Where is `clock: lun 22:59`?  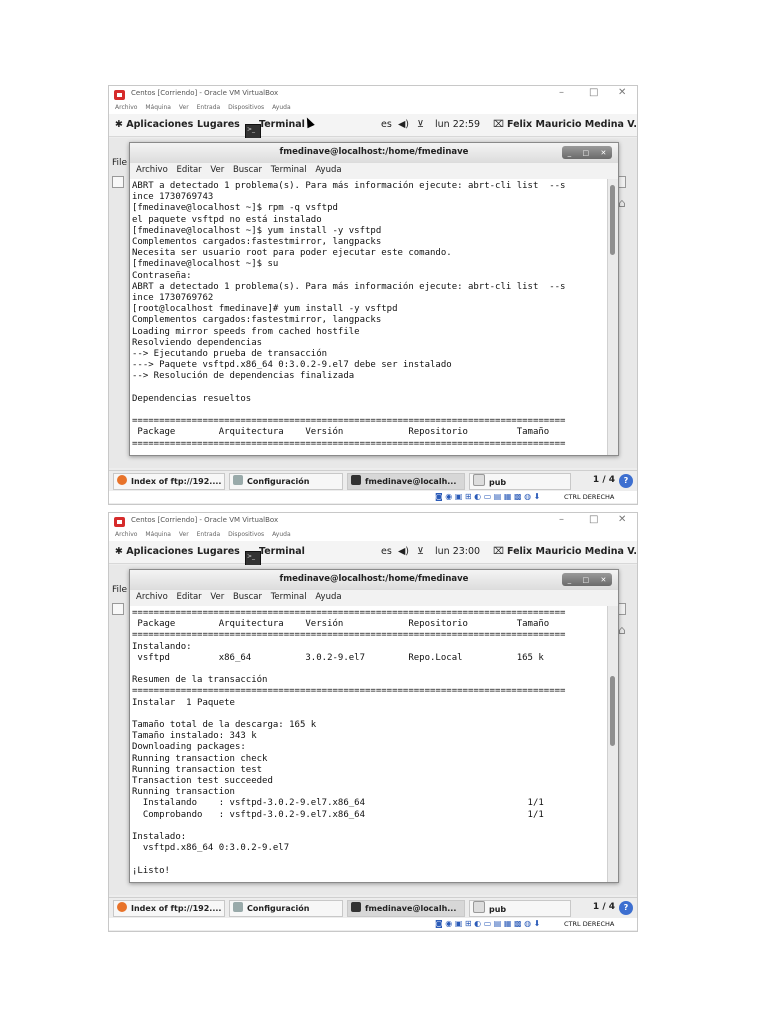
clock: lun 22:59 is located at coordinates (457, 124).